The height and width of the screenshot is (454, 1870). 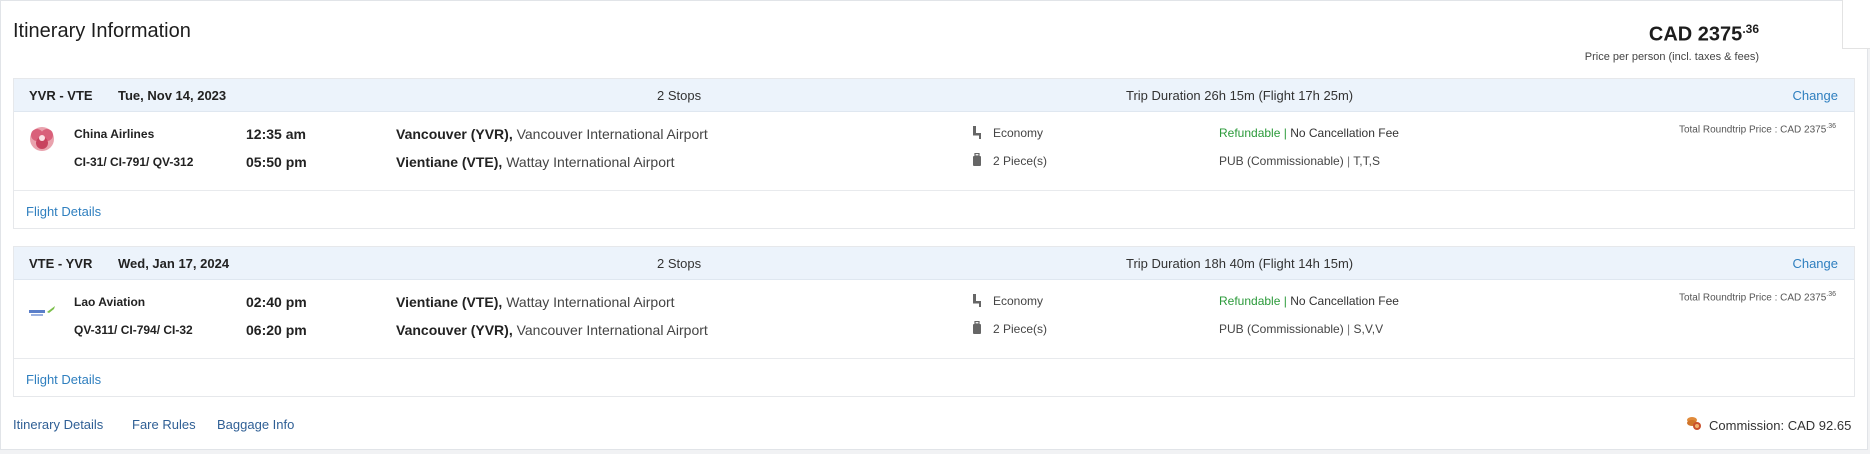 What do you see at coordinates (1856, 24) in the screenshot?
I see `side-panel-edge` at bounding box center [1856, 24].